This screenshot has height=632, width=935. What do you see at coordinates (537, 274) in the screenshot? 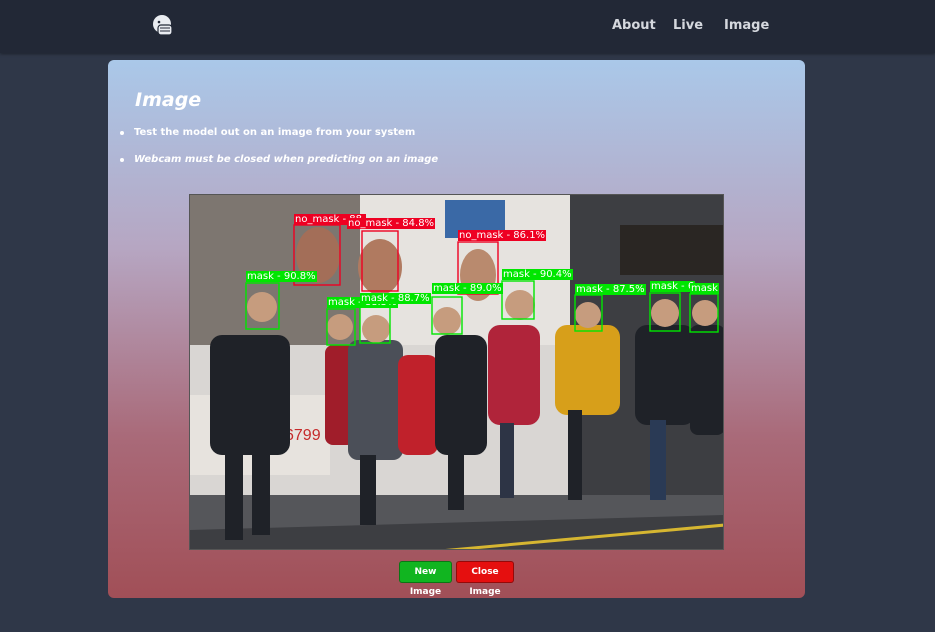
I see `detection-label-mask: mask - 90.4%` at bounding box center [537, 274].